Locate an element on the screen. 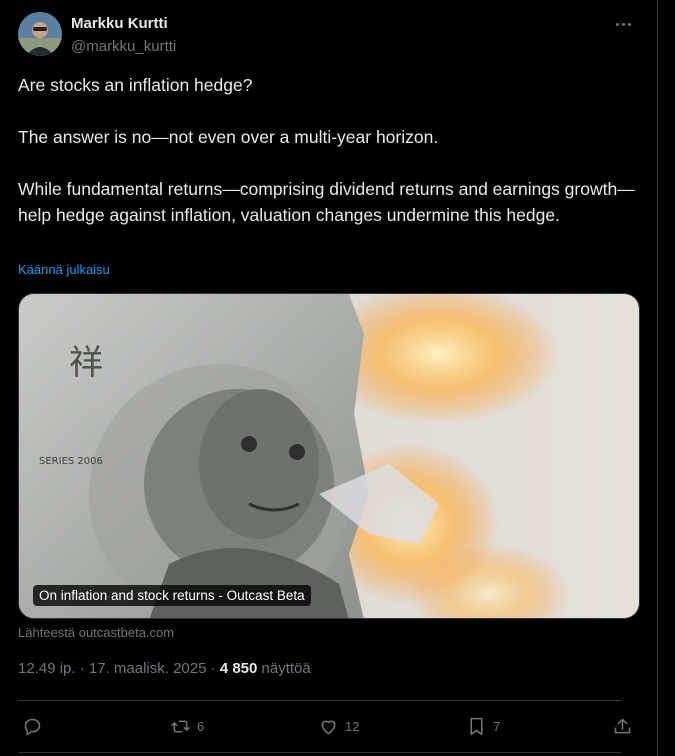 The image size is (675, 756). bookmark-icon is located at coordinates (476, 726).